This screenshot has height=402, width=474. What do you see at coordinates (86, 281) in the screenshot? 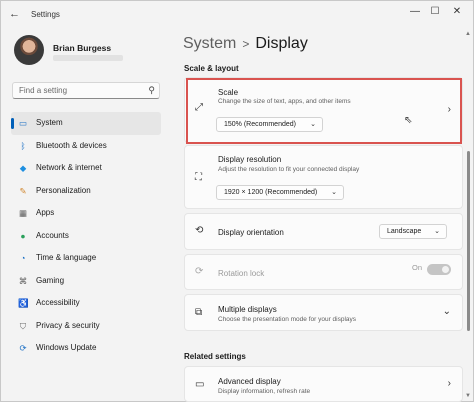
I see `sidebar-item-gaming: ⌘ Gaming` at bounding box center [86, 281].